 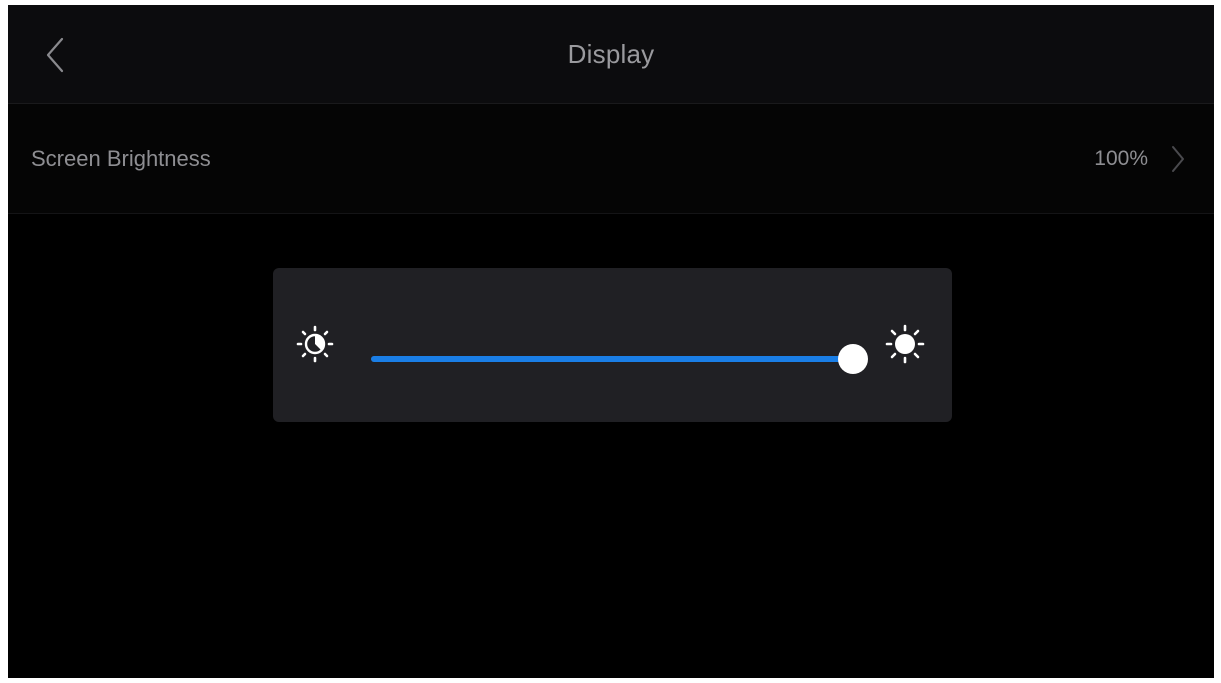 What do you see at coordinates (905, 344) in the screenshot?
I see `sun-high-icon` at bounding box center [905, 344].